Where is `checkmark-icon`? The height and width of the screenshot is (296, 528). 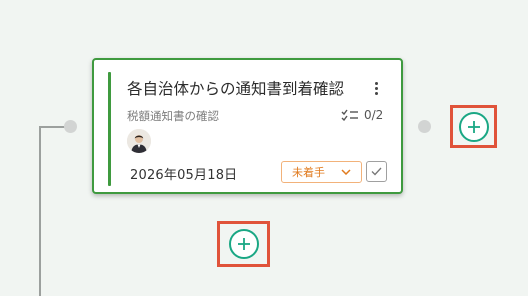
checkmark-icon is located at coordinates (376, 171).